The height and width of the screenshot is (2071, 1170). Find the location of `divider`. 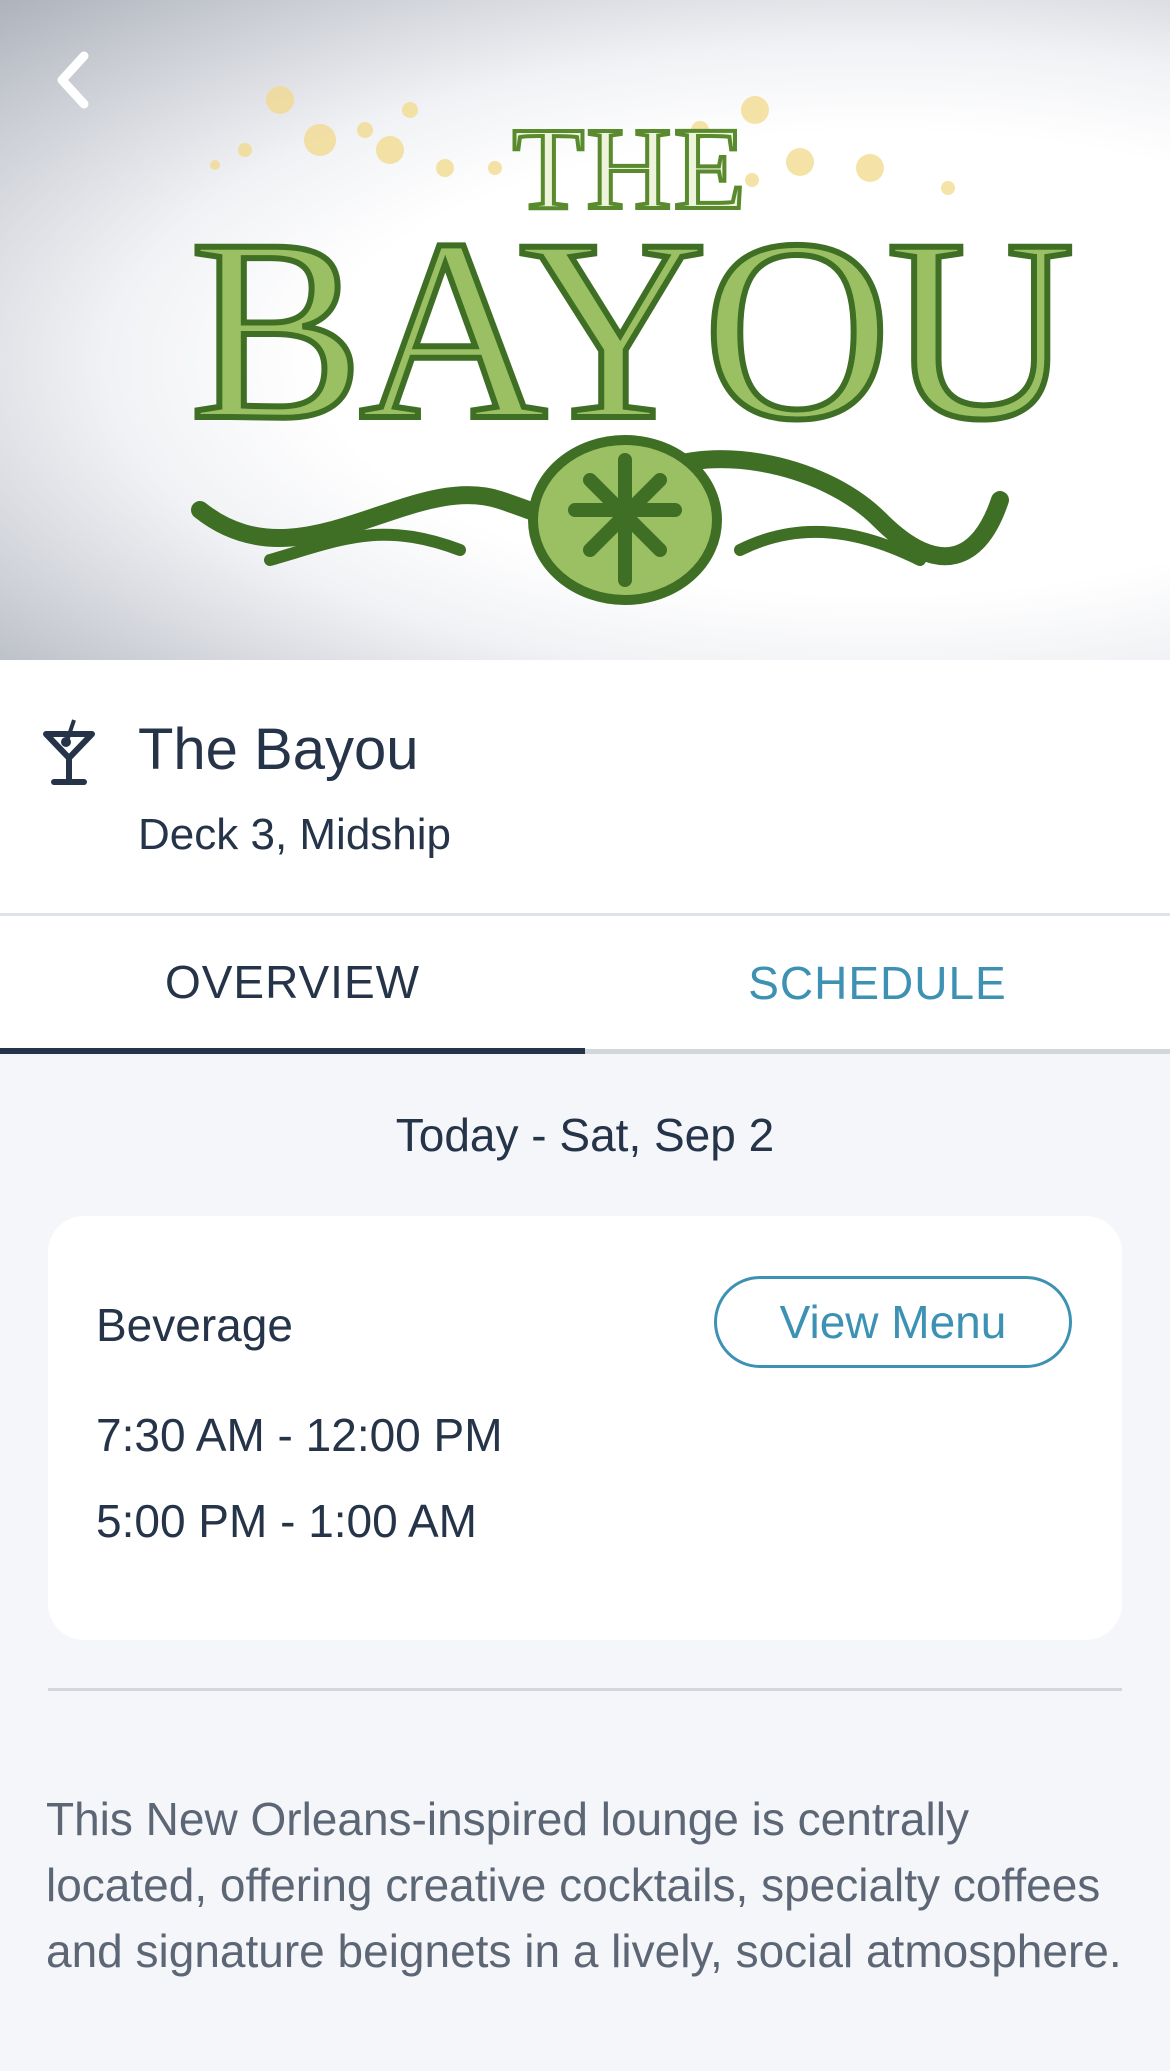

divider is located at coordinates (585, 1689).